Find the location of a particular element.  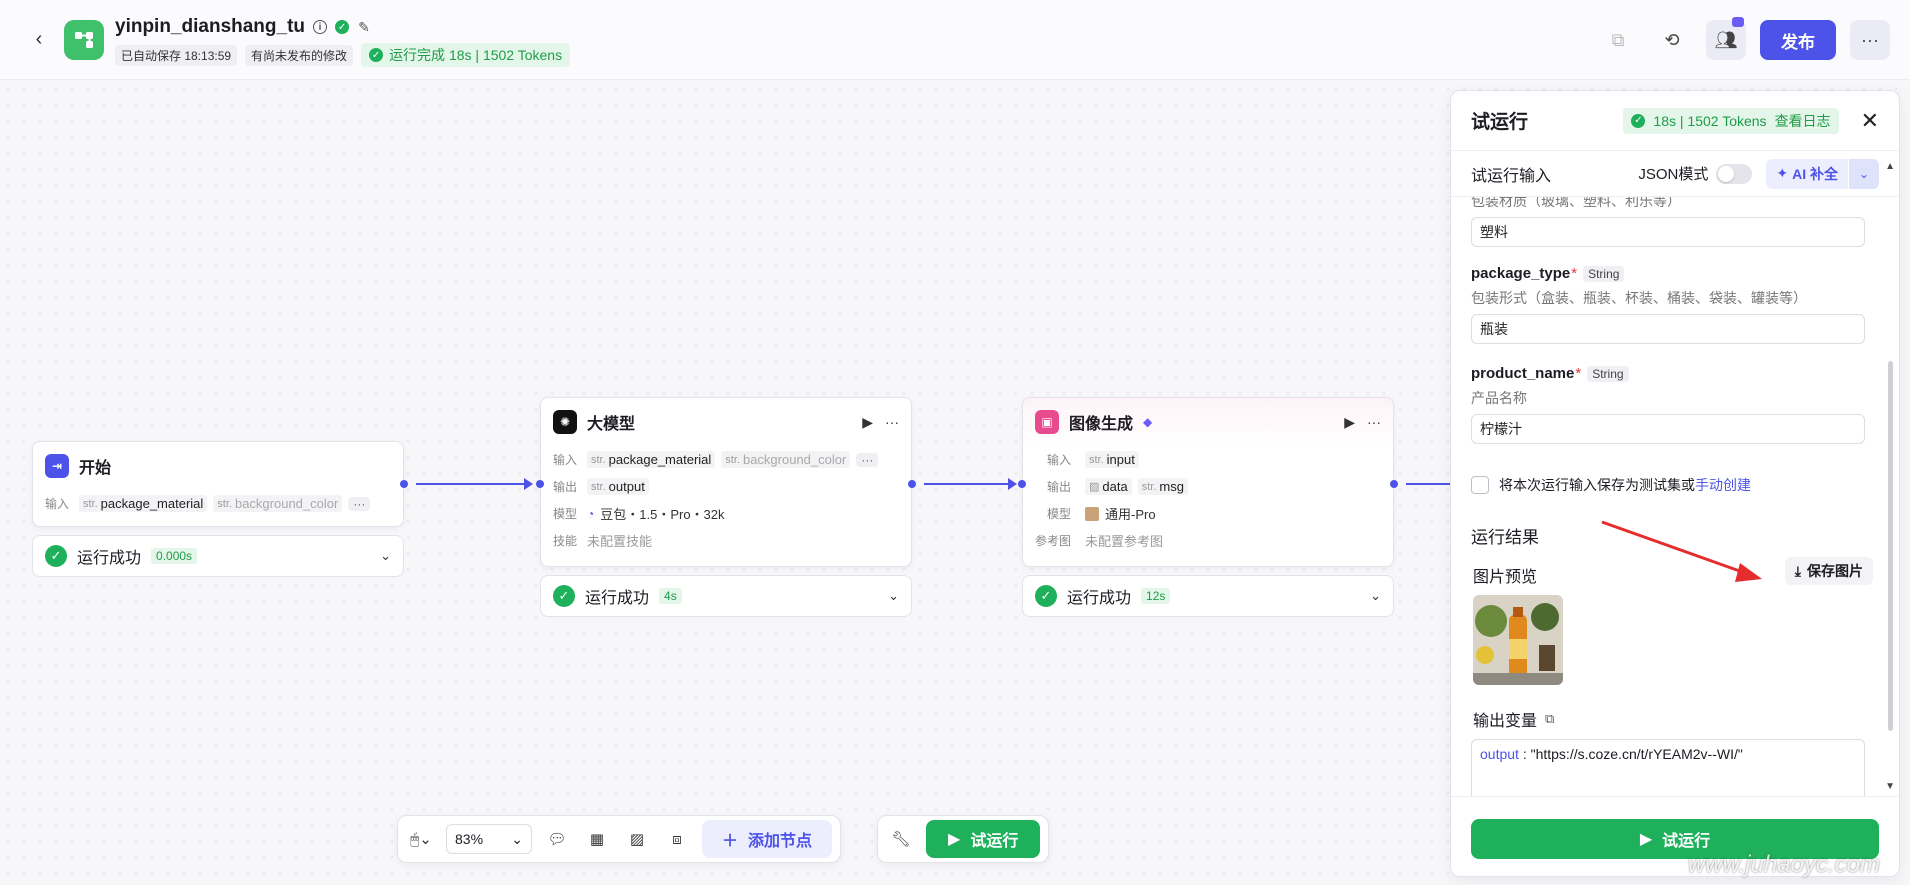

field-input: 柠檬汁 is located at coordinates (1668, 429).